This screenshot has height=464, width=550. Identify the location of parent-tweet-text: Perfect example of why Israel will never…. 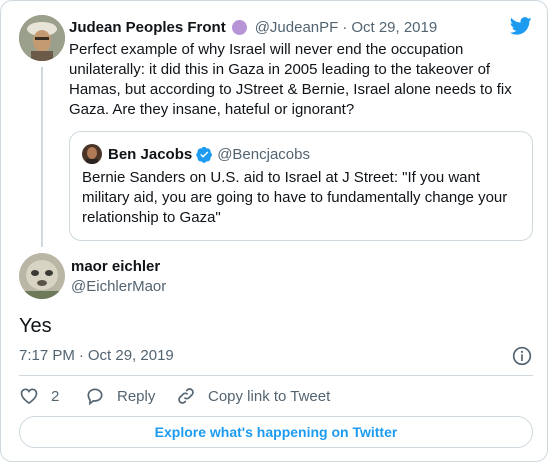
(290, 79).